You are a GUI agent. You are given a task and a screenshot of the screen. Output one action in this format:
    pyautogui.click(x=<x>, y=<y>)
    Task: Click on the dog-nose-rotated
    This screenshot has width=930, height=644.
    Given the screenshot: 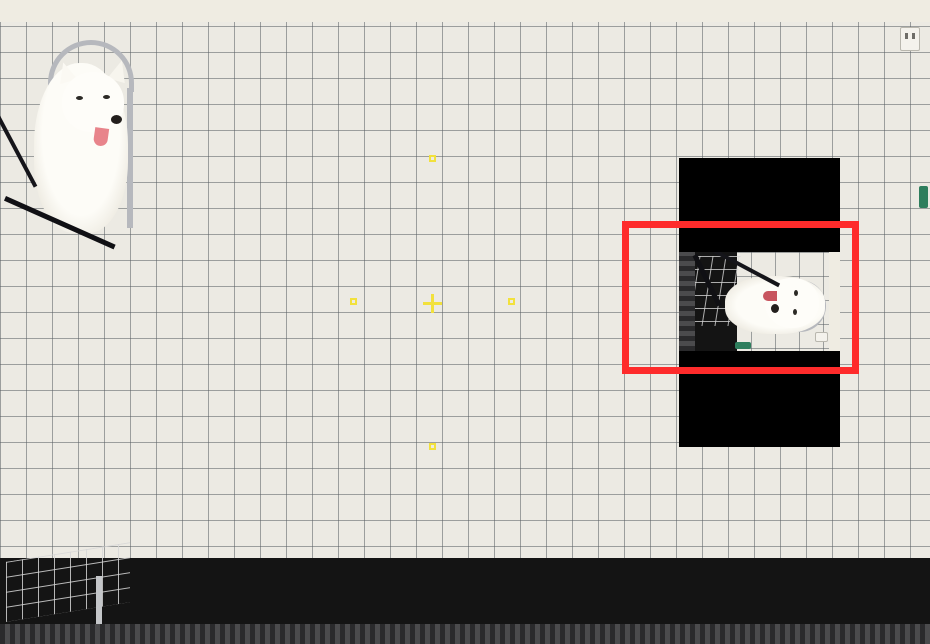 What is the action you would take?
    pyautogui.click(x=775, y=308)
    